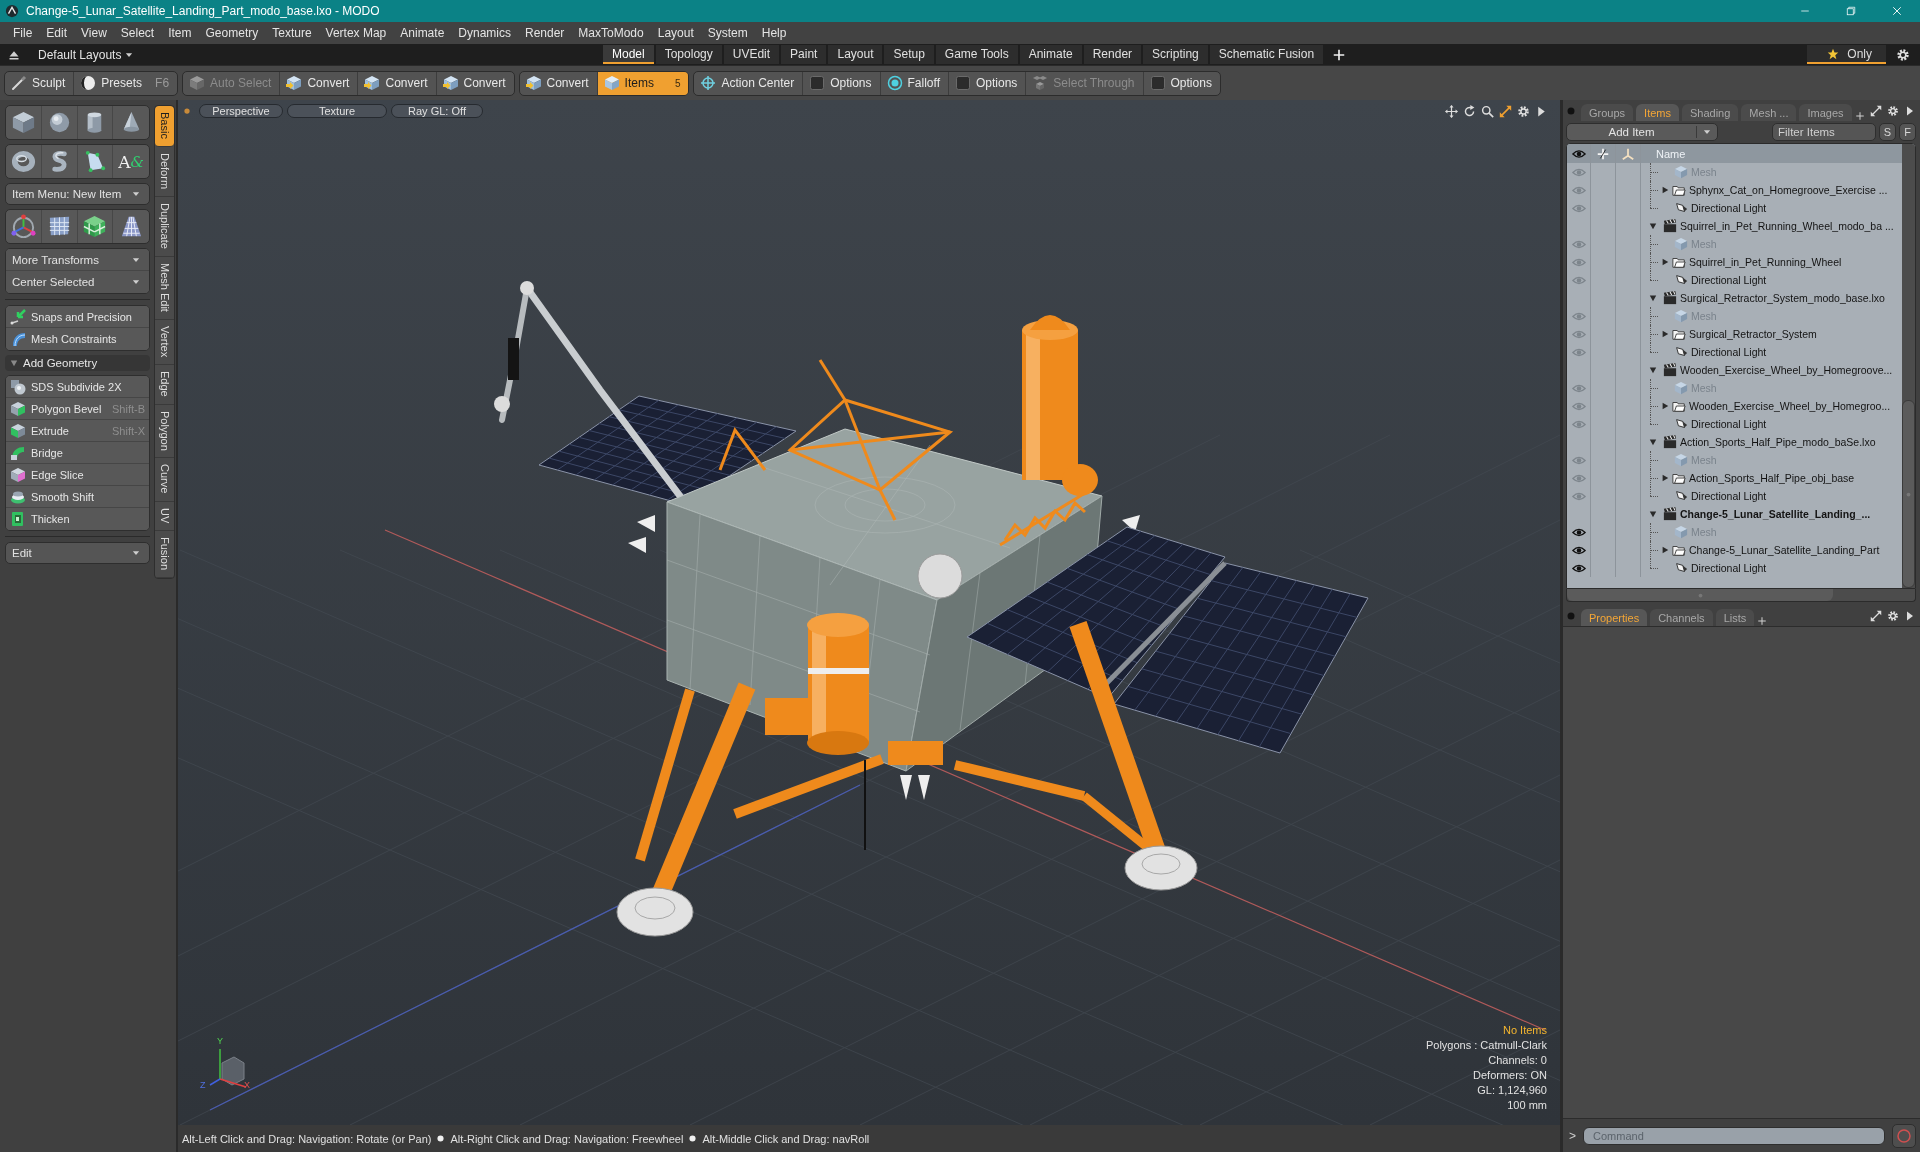 This screenshot has width=1920, height=1152. What do you see at coordinates (77, 194) in the screenshot?
I see `item-menu-dropdown: Item Menu: New Item` at bounding box center [77, 194].